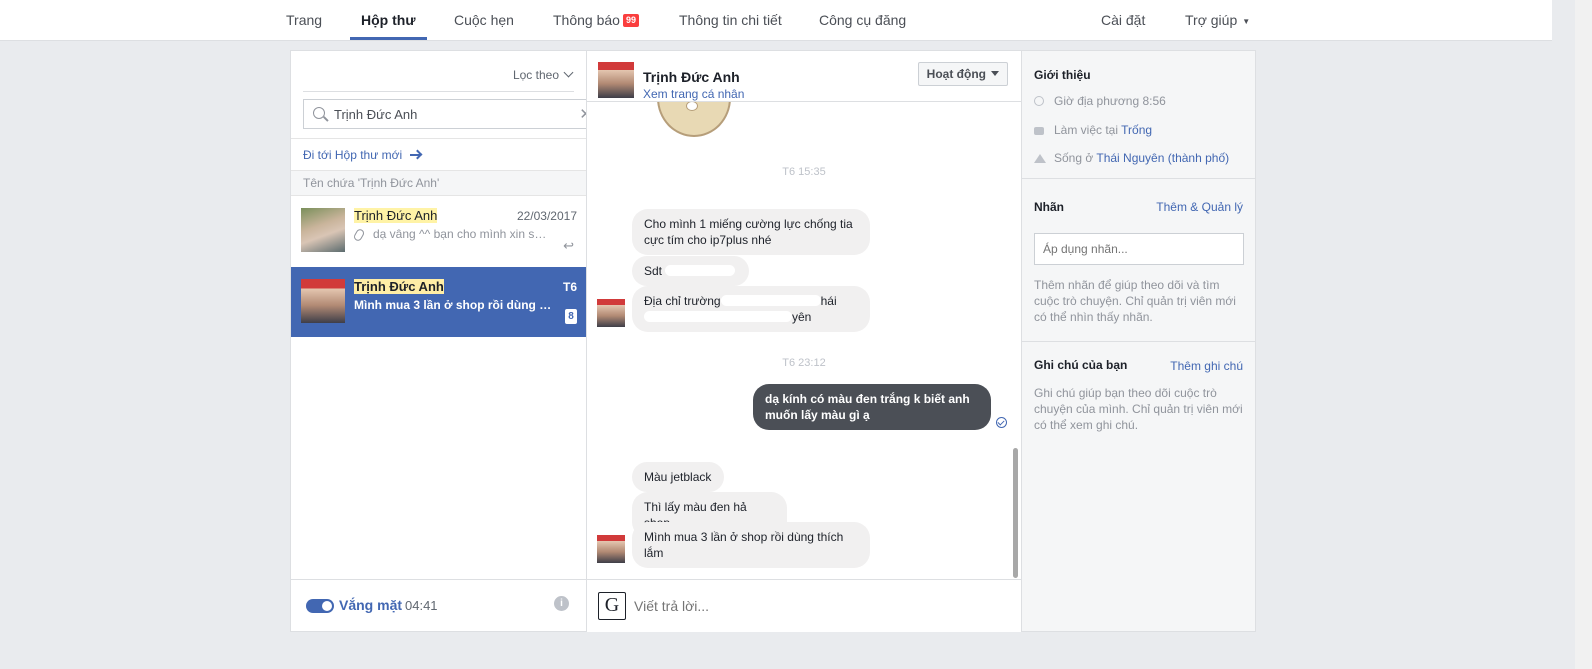 This screenshot has width=1592, height=669. What do you see at coordinates (1206, 366) in the screenshot?
I see `add-note-link: Thêm ghi chú` at bounding box center [1206, 366].